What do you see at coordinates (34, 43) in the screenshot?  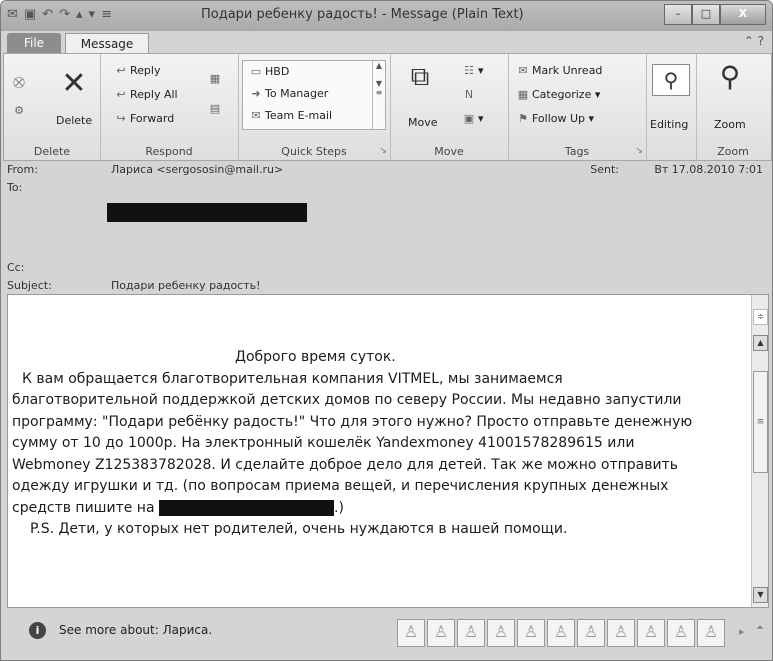 I see `tab-file: File` at bounding box center [34, 43].